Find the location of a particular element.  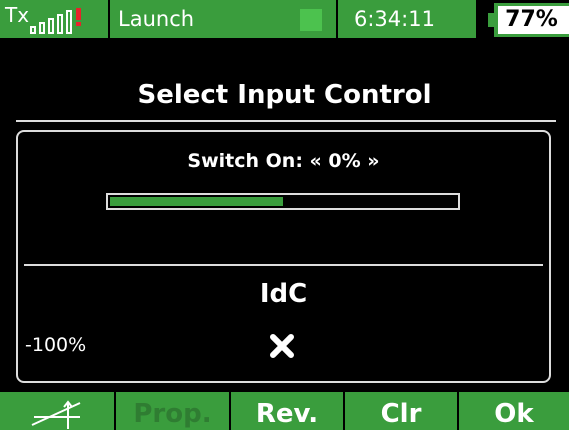

model-name: Launch is located at coordinates (156, 19).